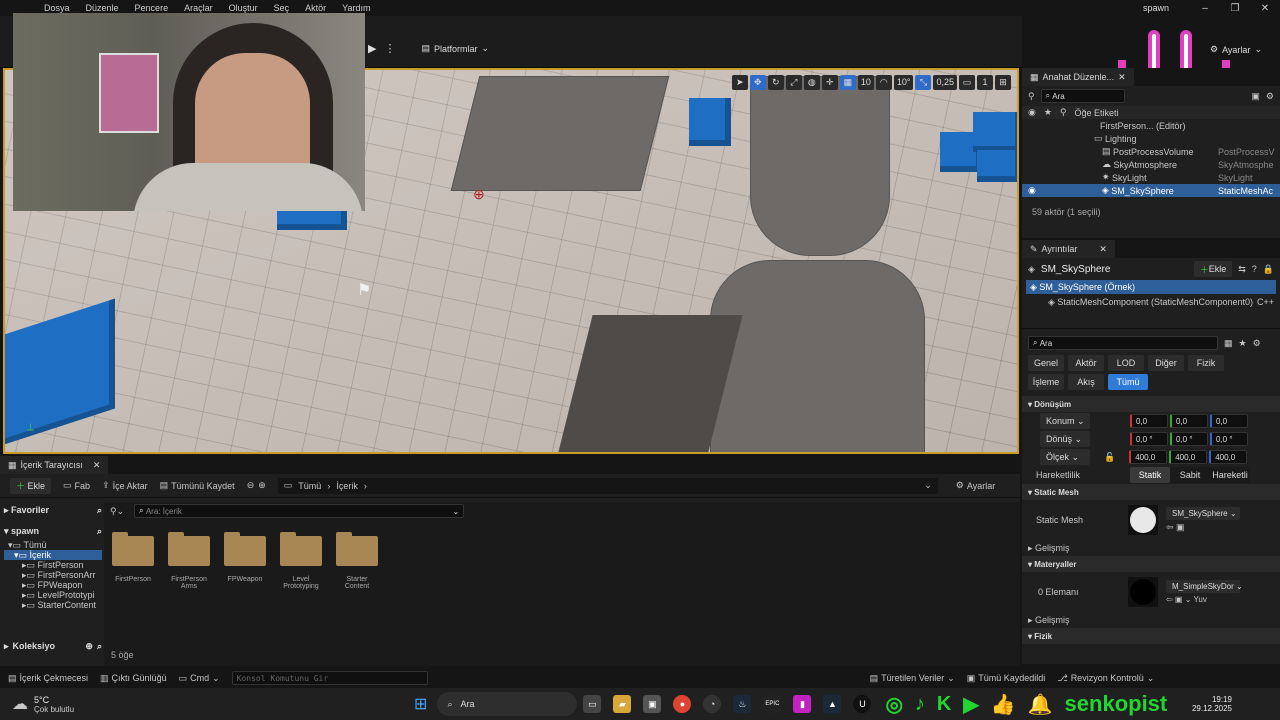 This screenshot has width=1280, height=720. What do you see at coordinates (1151, 404) in the screenshot?
I see `transform-category: ▾ Dönüşüm` at bounding box center [1151, 404].